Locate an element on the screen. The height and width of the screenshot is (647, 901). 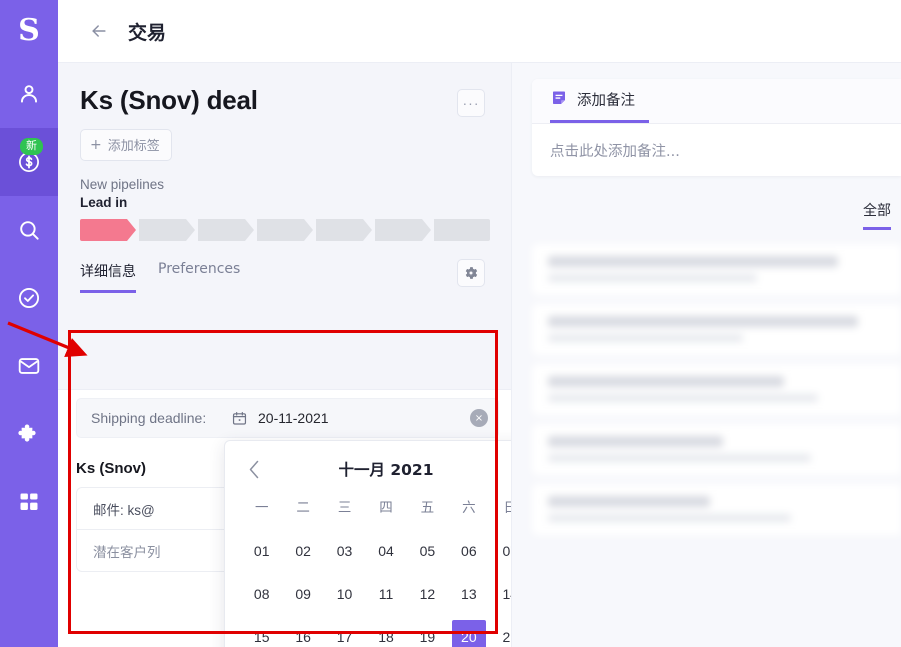
calendar-day: 04 is located at coordinates (385, 550).